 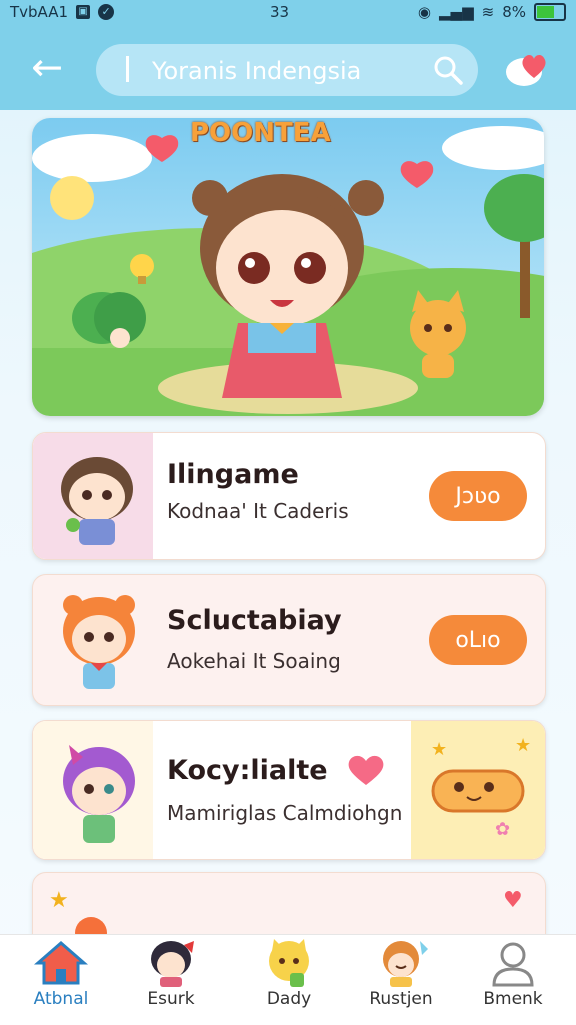 What do you see at coordinates (127, 69) in the screenshot?
I see `text-cursor` at bounding box center [127, 69].